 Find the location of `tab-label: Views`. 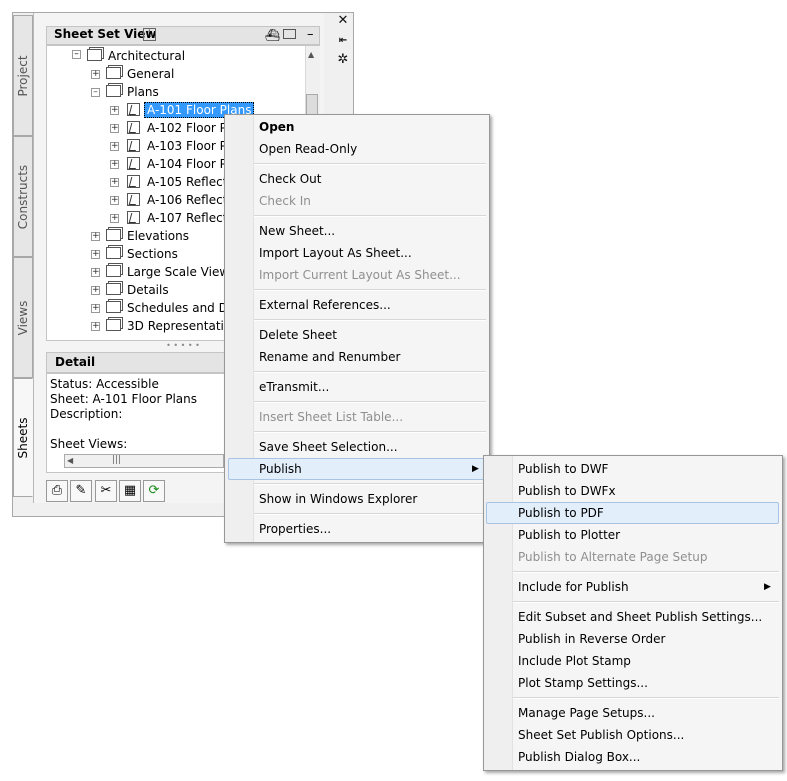

tab-label: Views is located at coordinates (23, 317).